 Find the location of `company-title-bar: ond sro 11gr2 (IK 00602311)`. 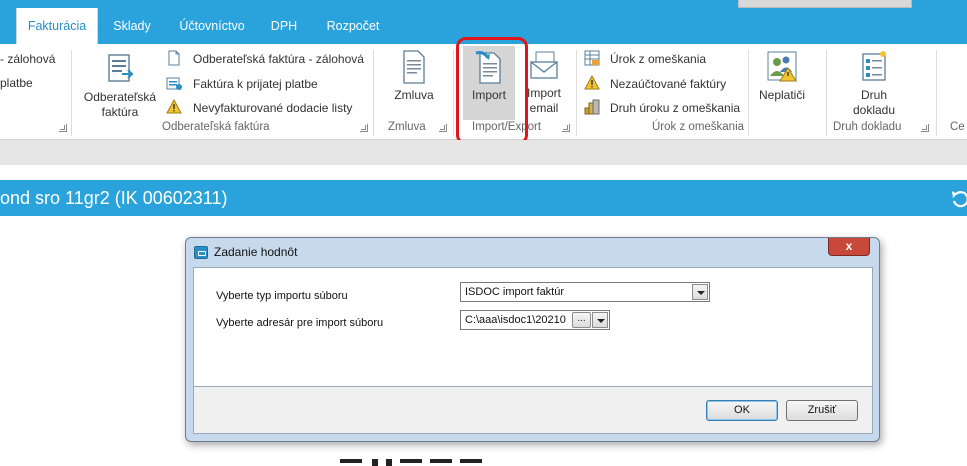

company-title-bar: ond sro 11gr2 (IK 00602311) is located at coordinates (483, 198).